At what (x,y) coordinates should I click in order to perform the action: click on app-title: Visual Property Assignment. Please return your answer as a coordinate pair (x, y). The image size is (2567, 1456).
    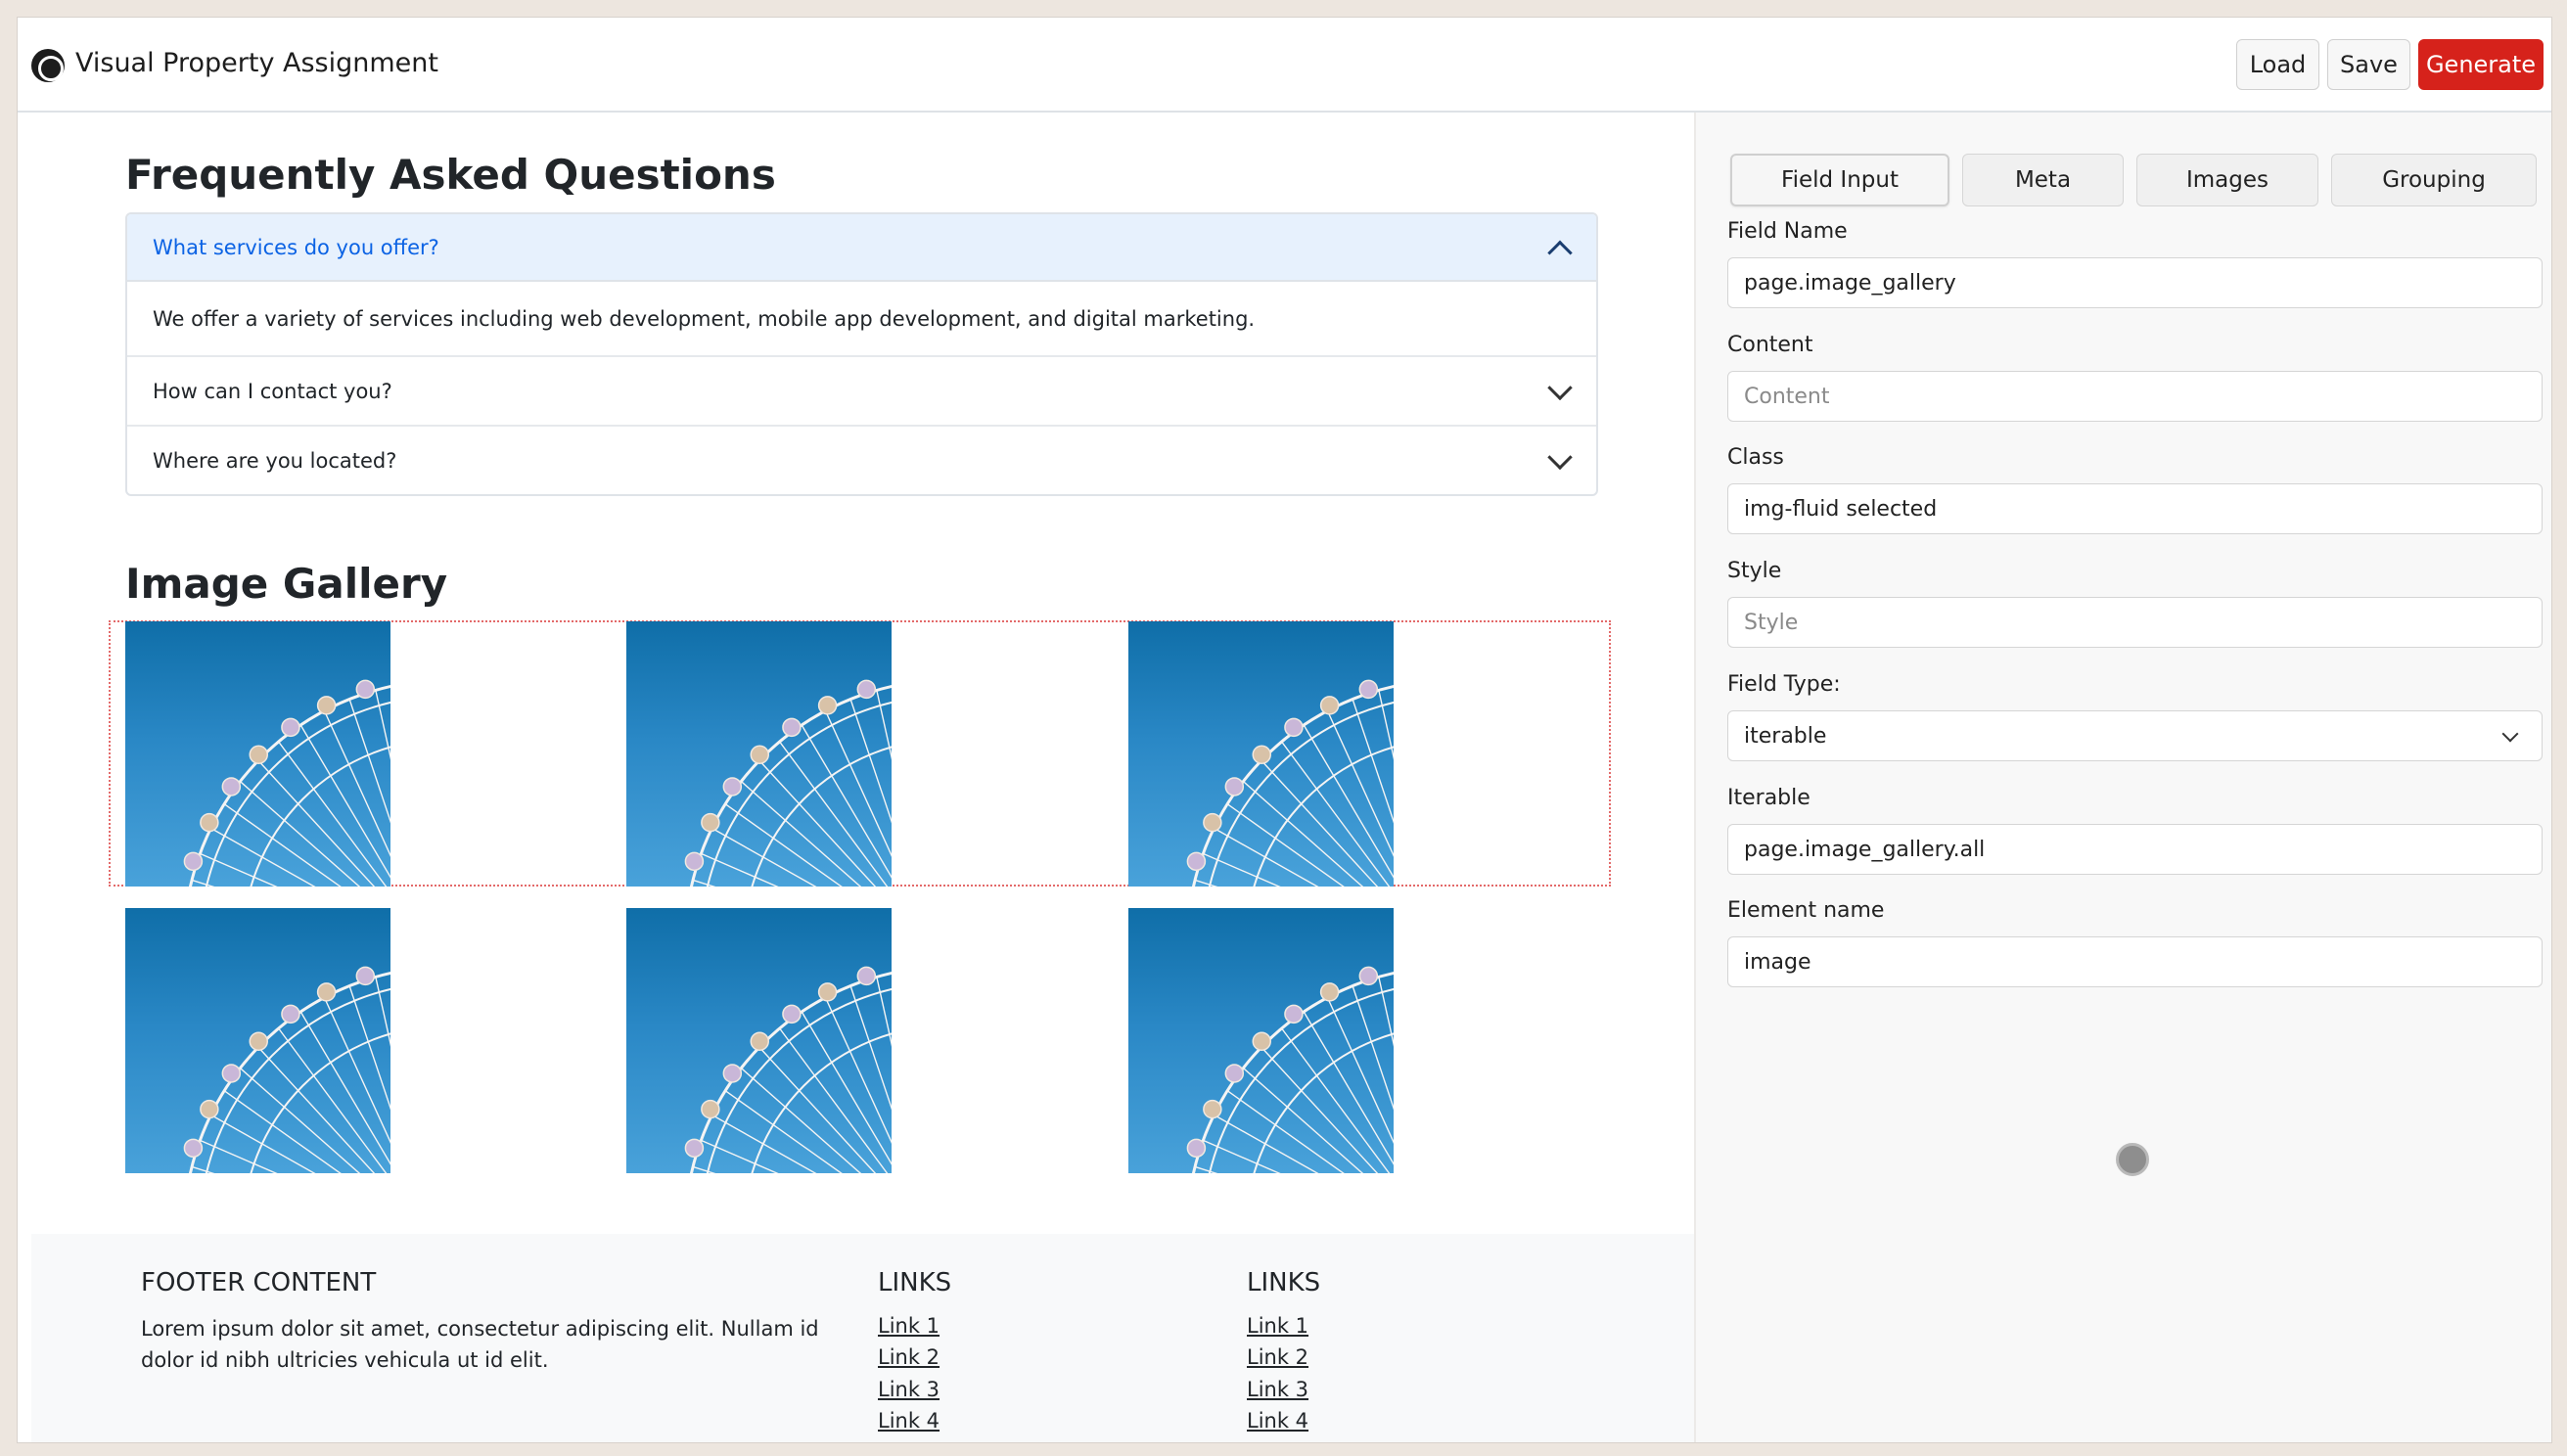
    Looking at the image, I should click on (256, 63).